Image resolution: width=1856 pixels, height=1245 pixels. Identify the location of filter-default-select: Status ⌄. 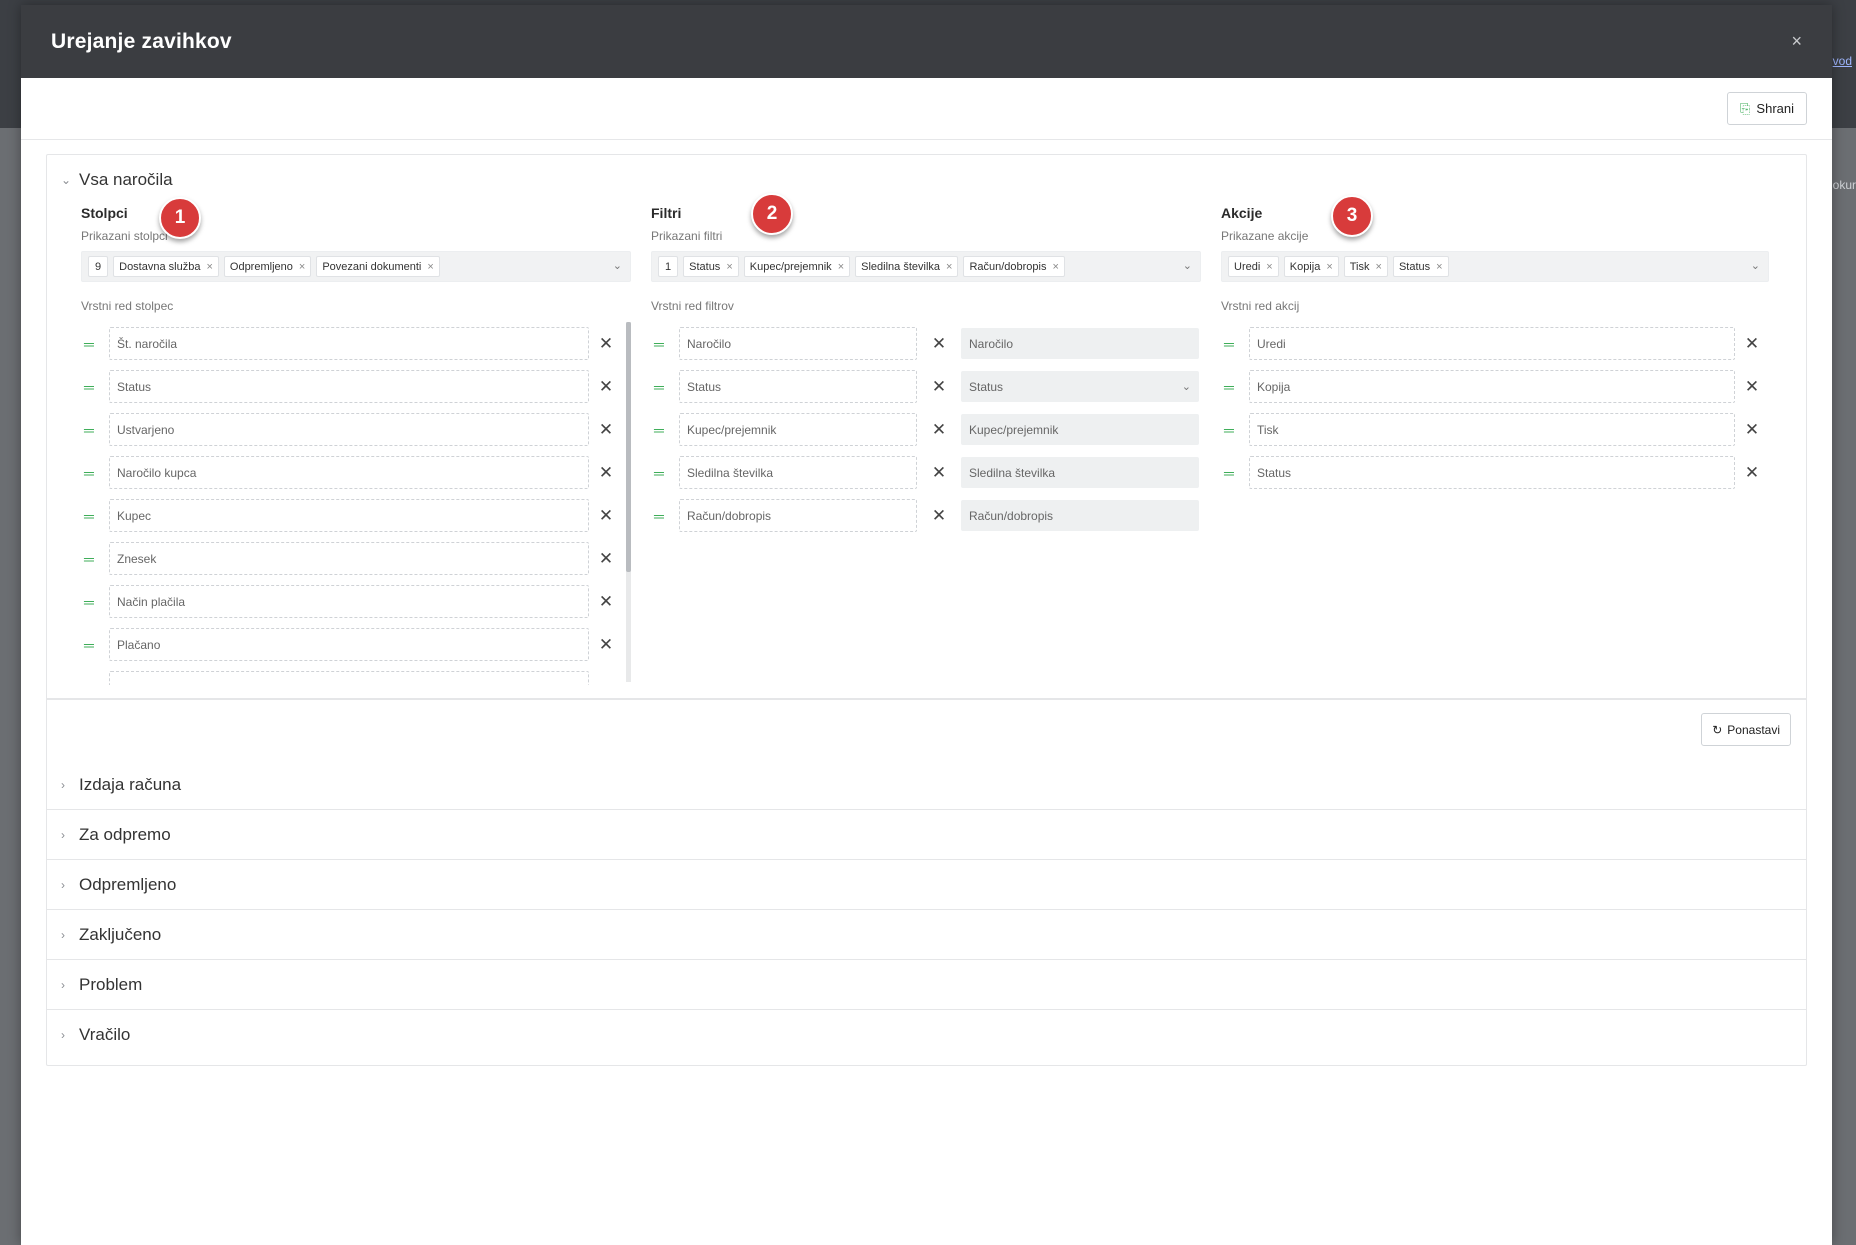
(1080, 386).